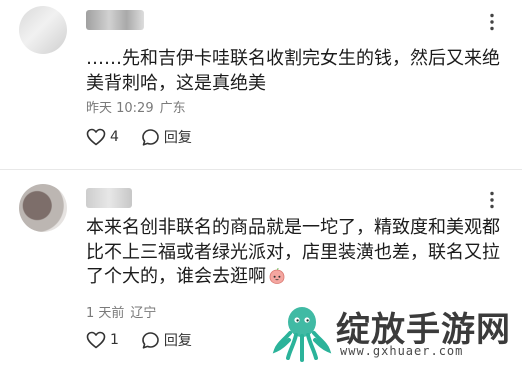  Describe the element at coordinates (105, 313) in the screenshot. I see `timestamp: 1 天前` at that location.